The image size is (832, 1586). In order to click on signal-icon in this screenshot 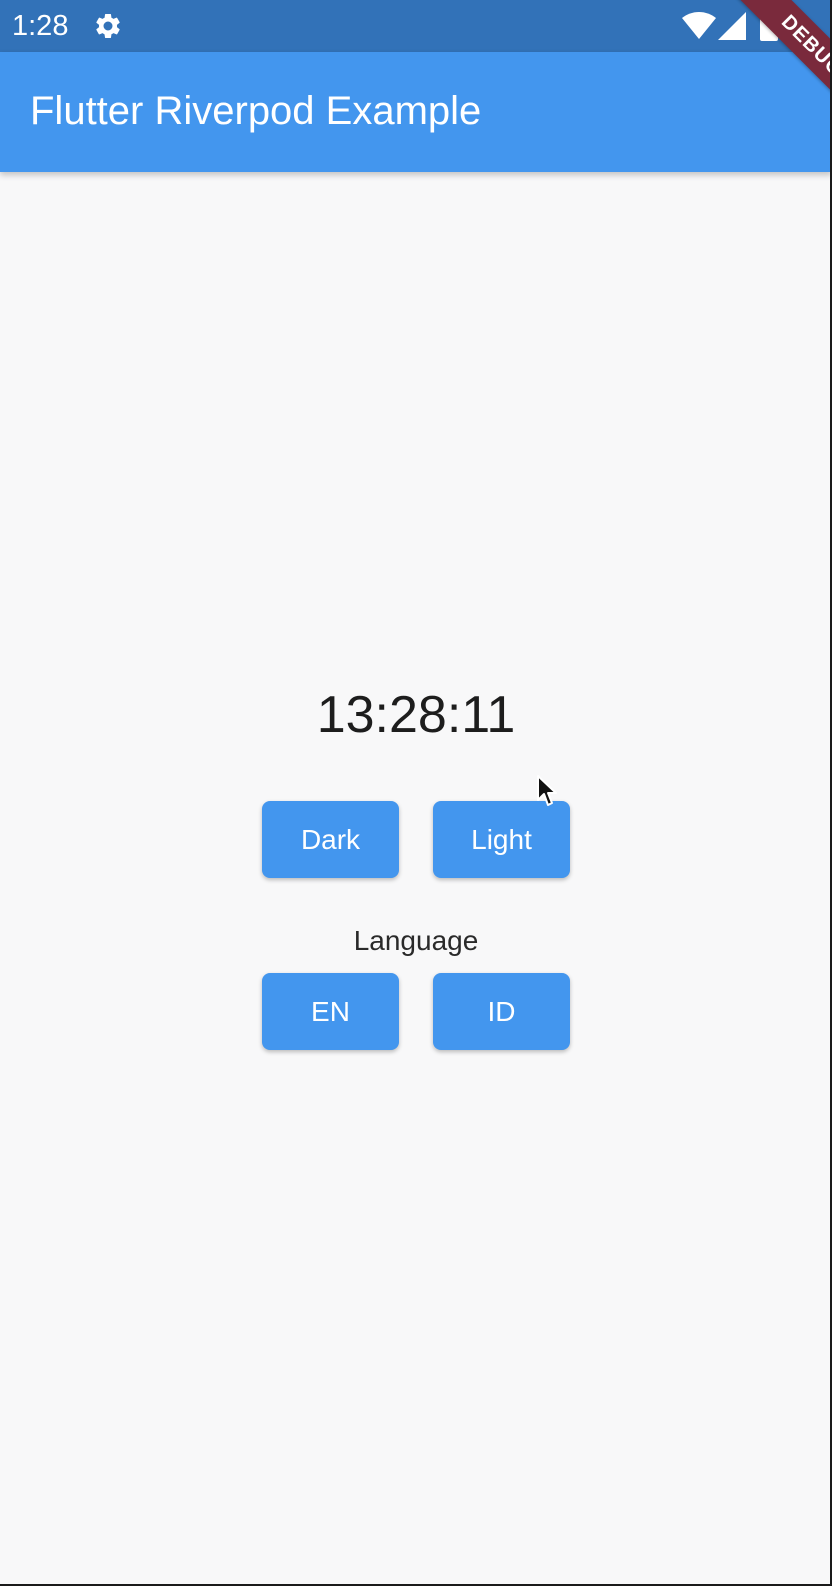, I will do `click(732, 26)`.